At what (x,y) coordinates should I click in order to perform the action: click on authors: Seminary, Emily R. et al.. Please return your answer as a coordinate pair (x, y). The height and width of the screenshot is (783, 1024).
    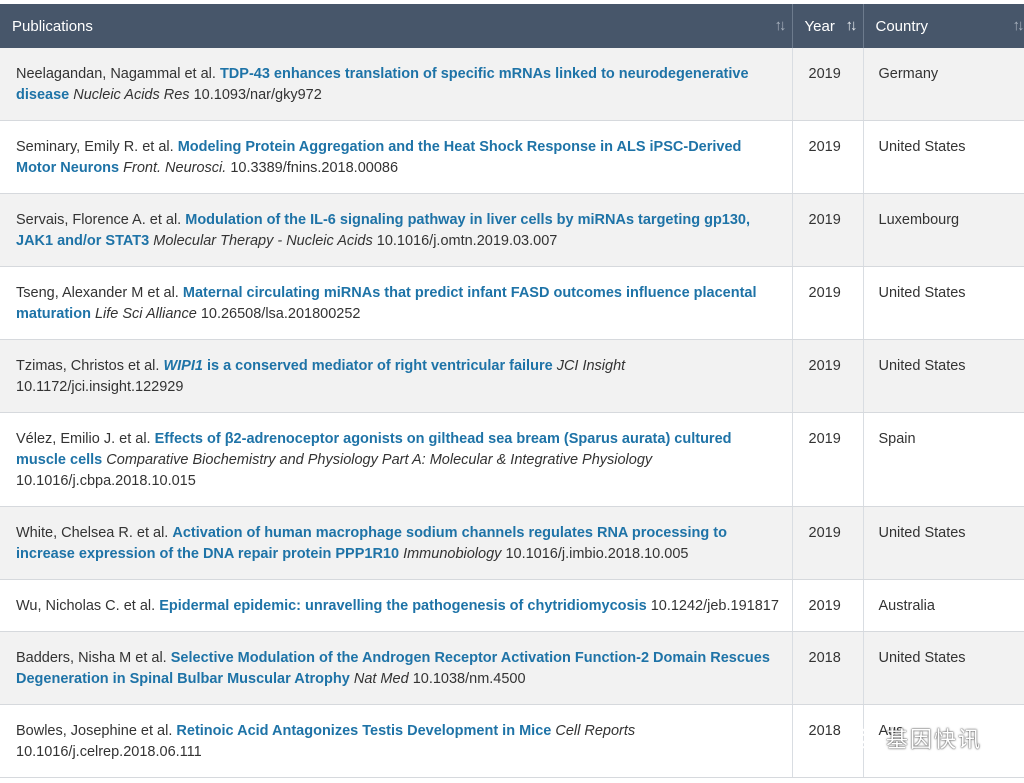
    Looking at the image, I should click on (95, 147).